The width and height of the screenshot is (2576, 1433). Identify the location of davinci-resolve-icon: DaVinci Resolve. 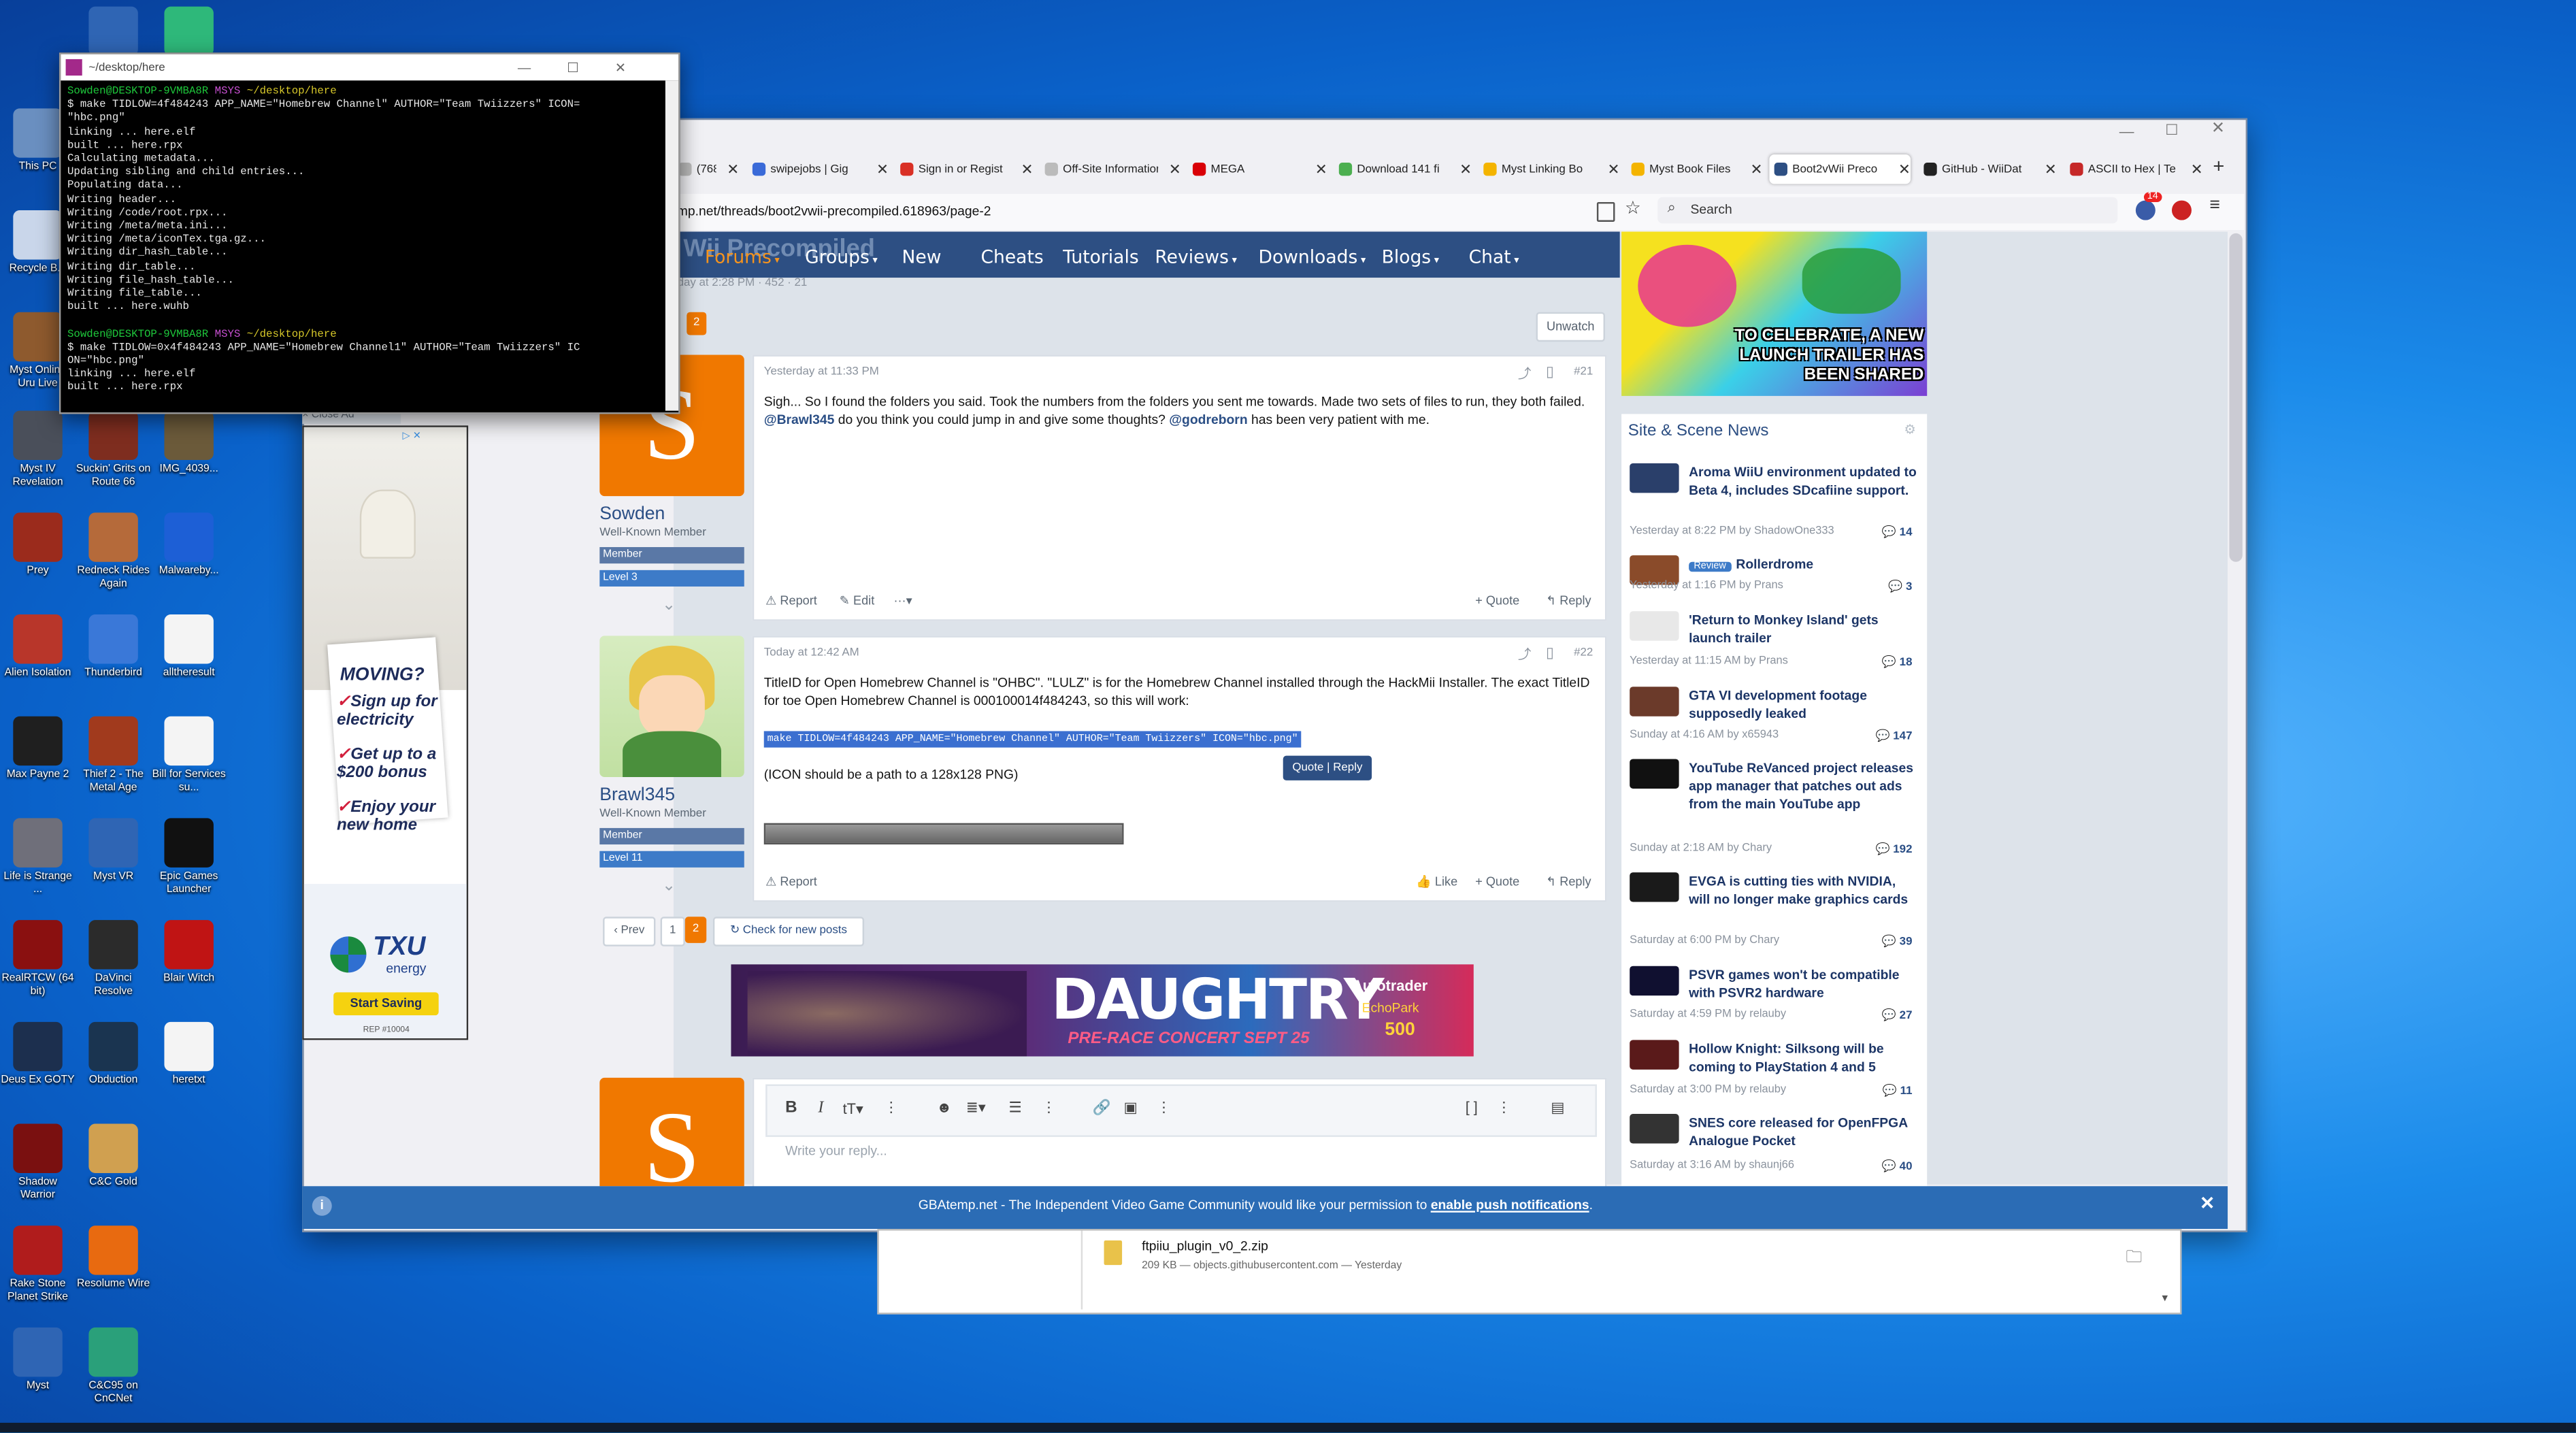
(113, 959).